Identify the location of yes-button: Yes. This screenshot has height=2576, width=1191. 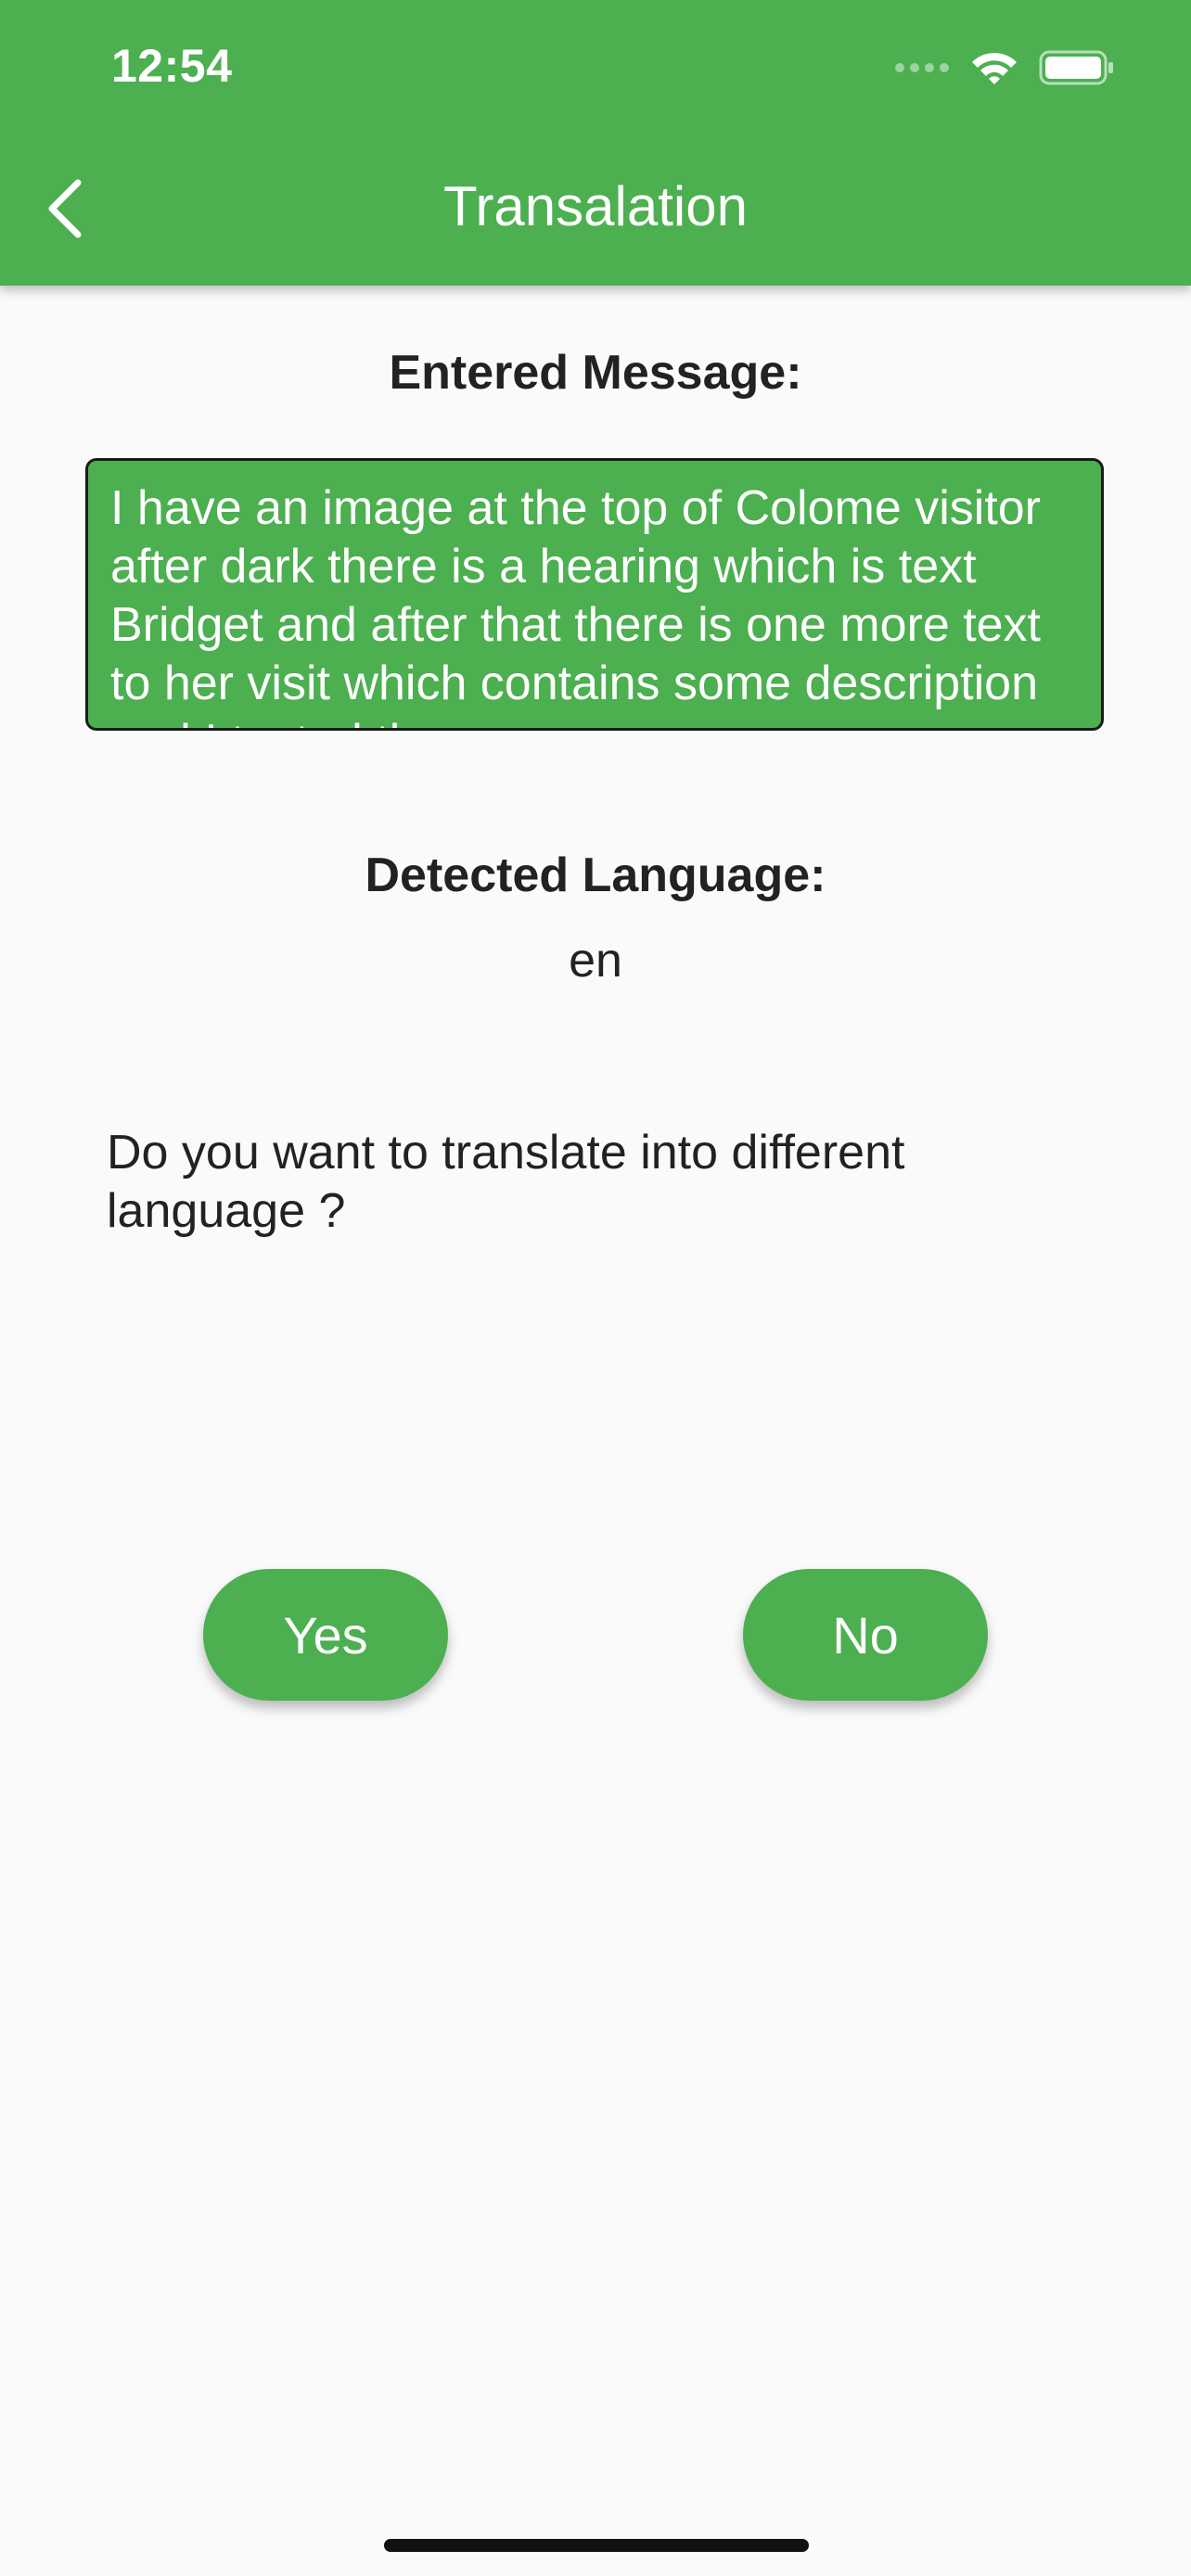
(325, 1635).